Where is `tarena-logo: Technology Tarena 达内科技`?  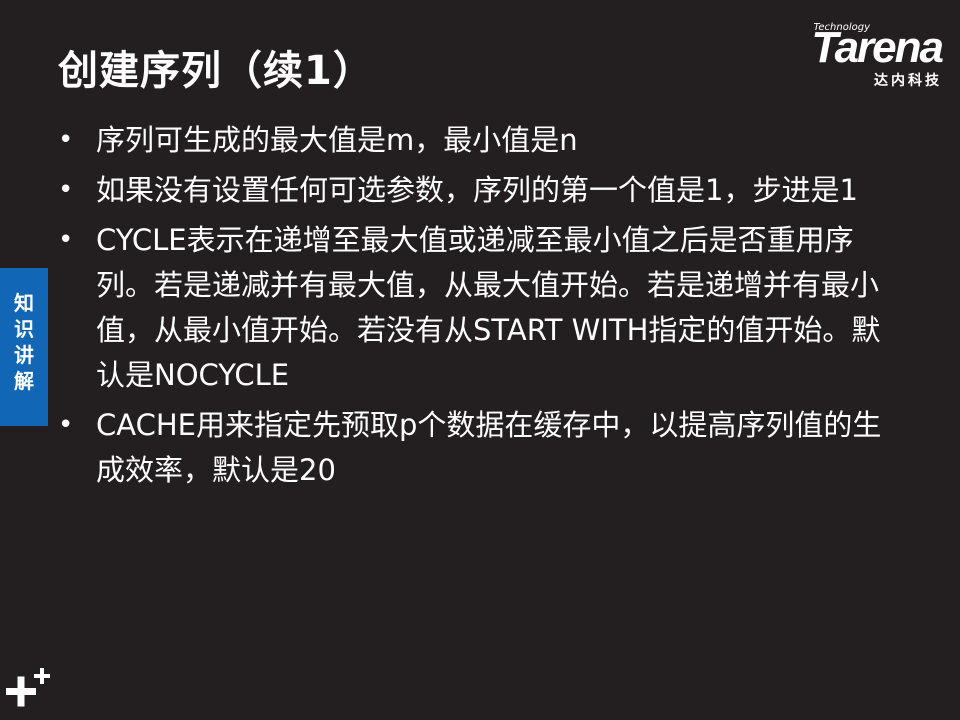 tarena-logo: Technology Tarena 达内科技 is located at coordinates (858, 55).